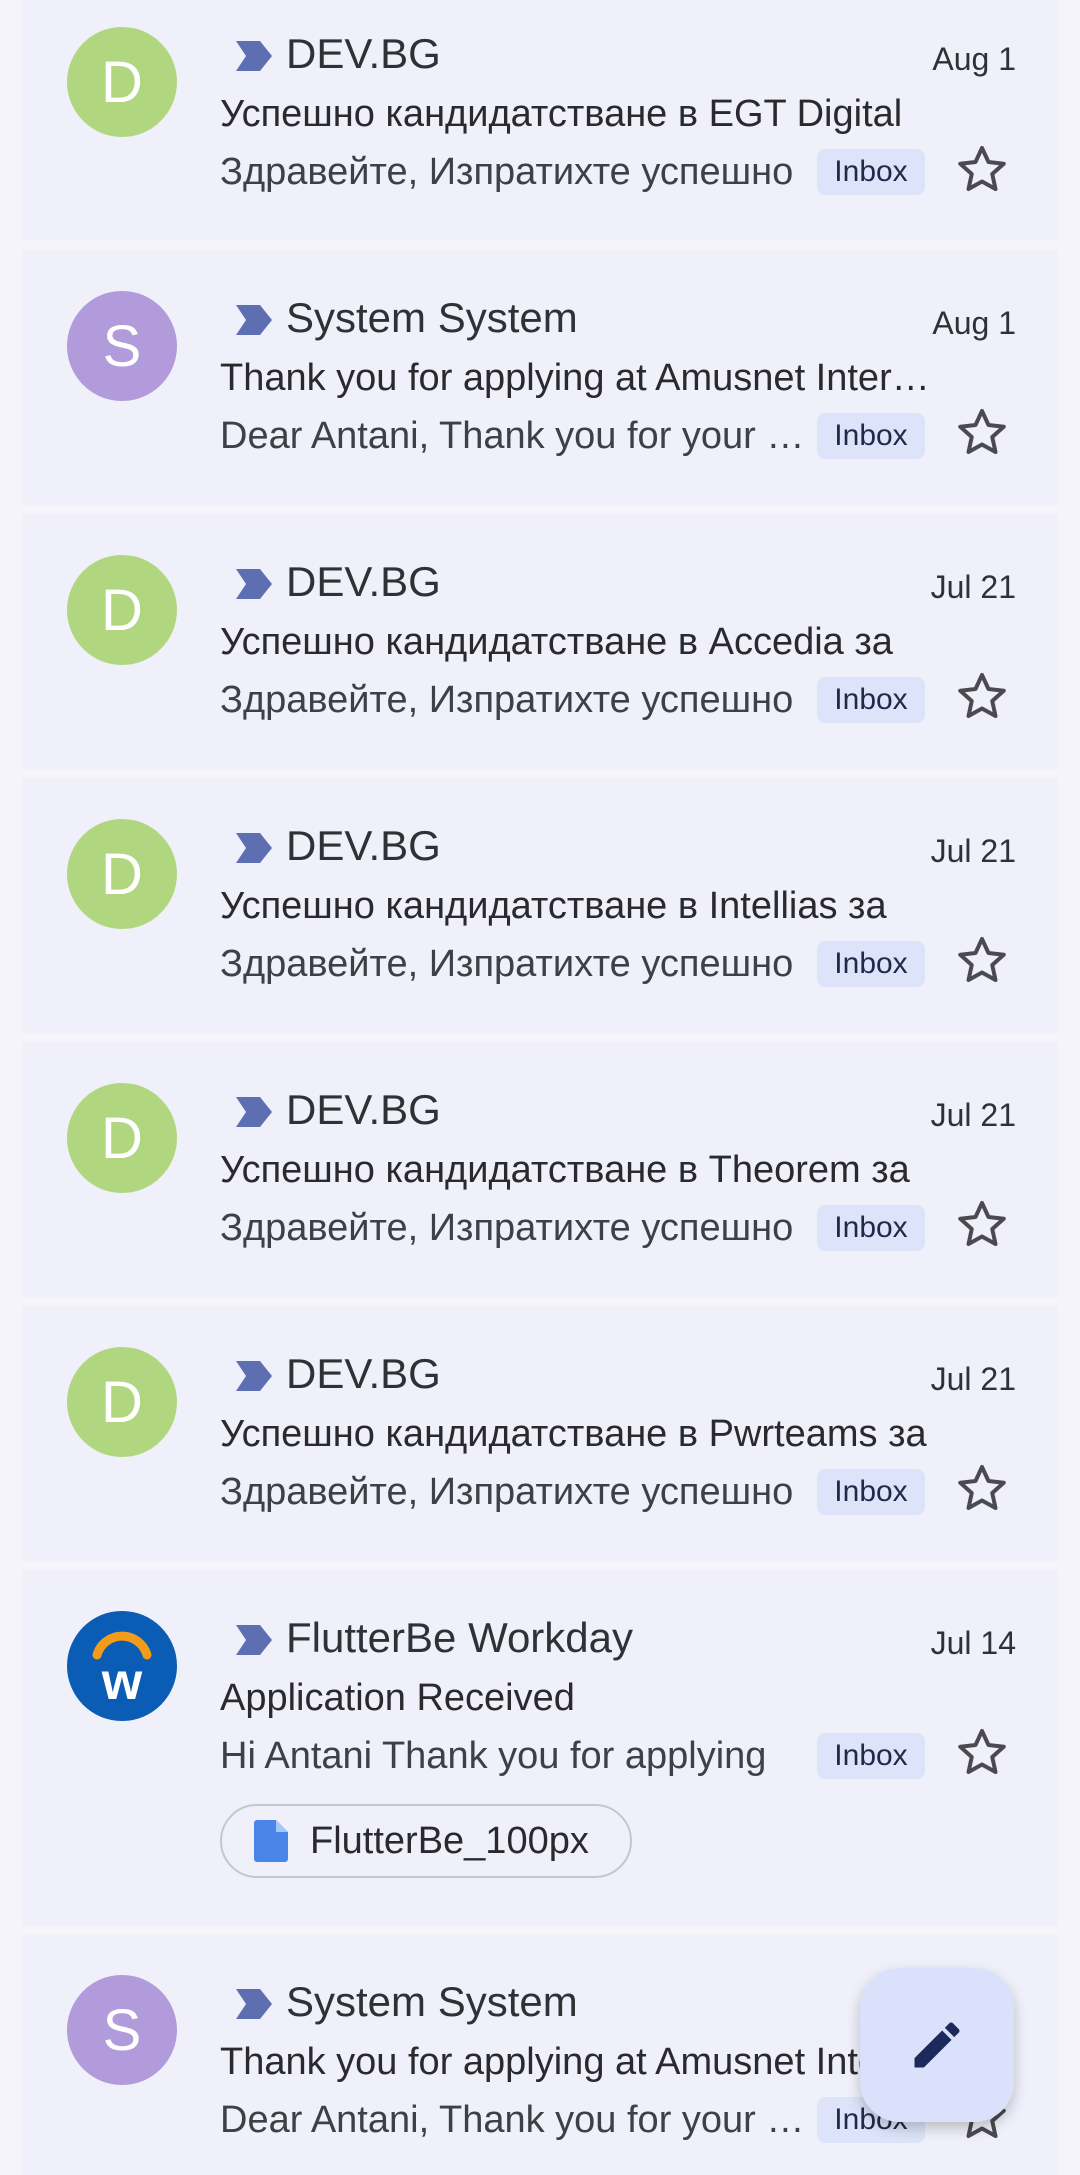 The height and width of the screenshot is (2175, 1080). I want to click on compose-button, so click(937, 2045).